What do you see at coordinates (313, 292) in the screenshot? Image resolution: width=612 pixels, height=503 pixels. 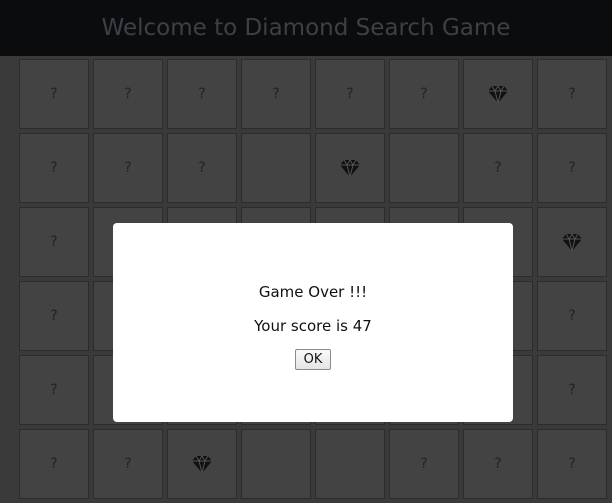 I see `dialog-title: Game Over !!!` at bounding box center [313, 292].